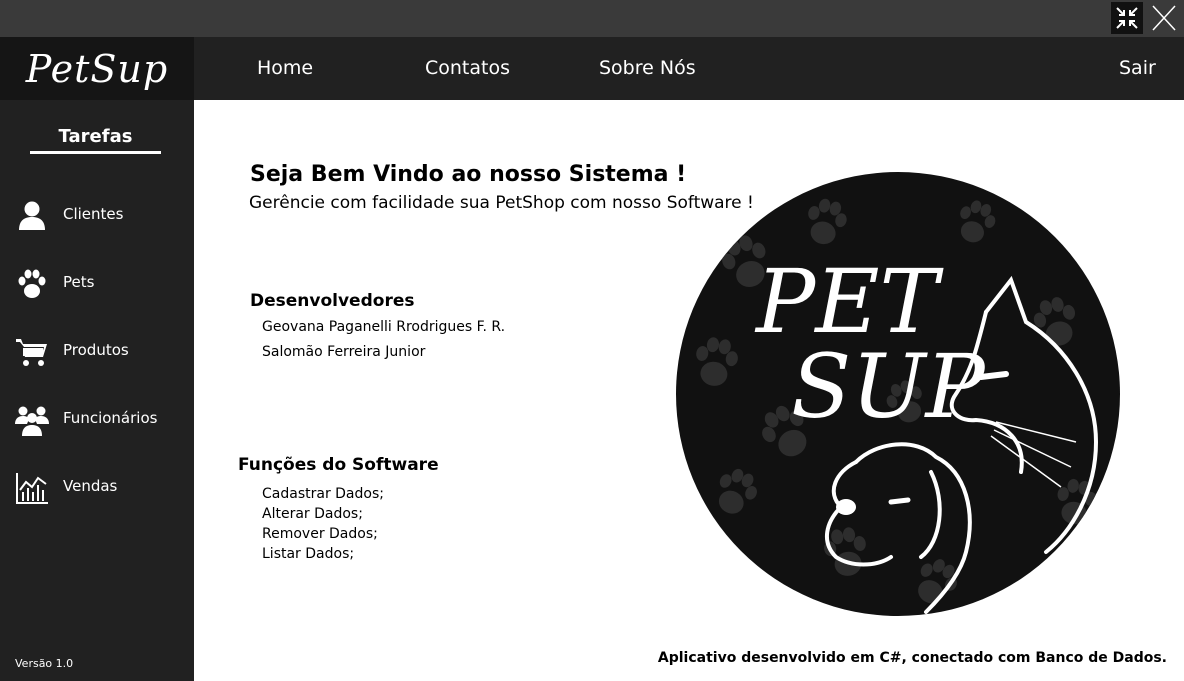  What do you see at coordinates (32, 488) in the screenshot?
I see `chart-icon` at bounding box center [32, 488].